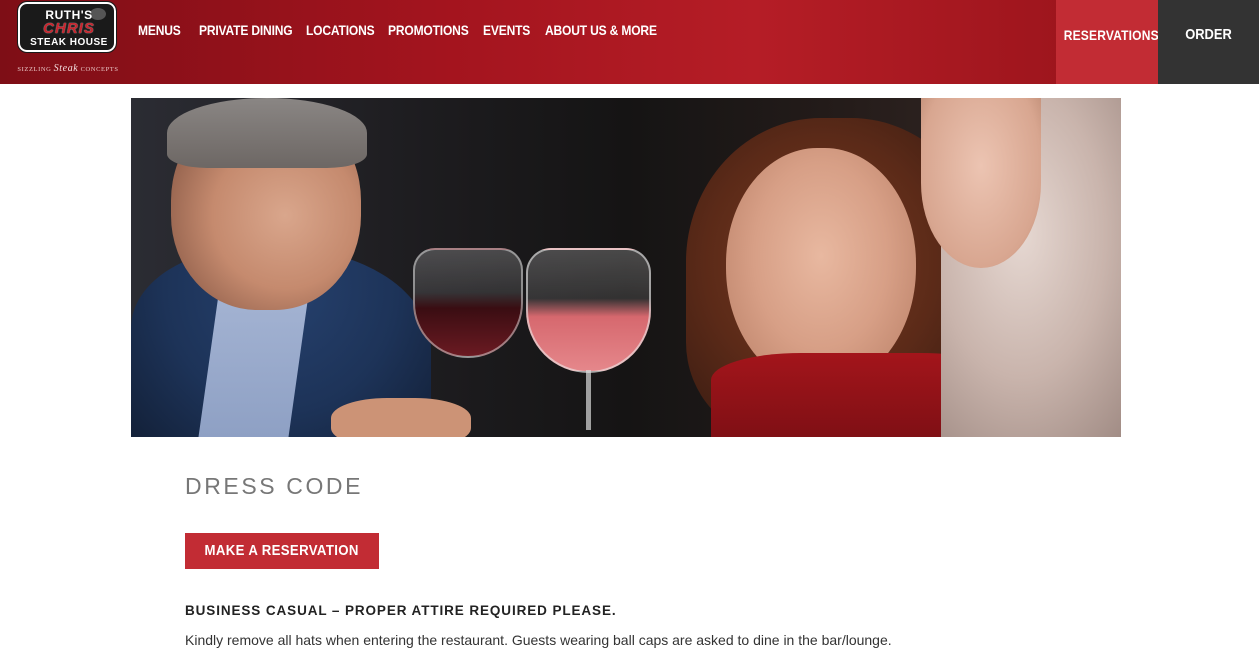  Describe the element at coordinates (428, 32) in the screenshot. I see `nav-item-promotions: PROMOTIONS` at that location.